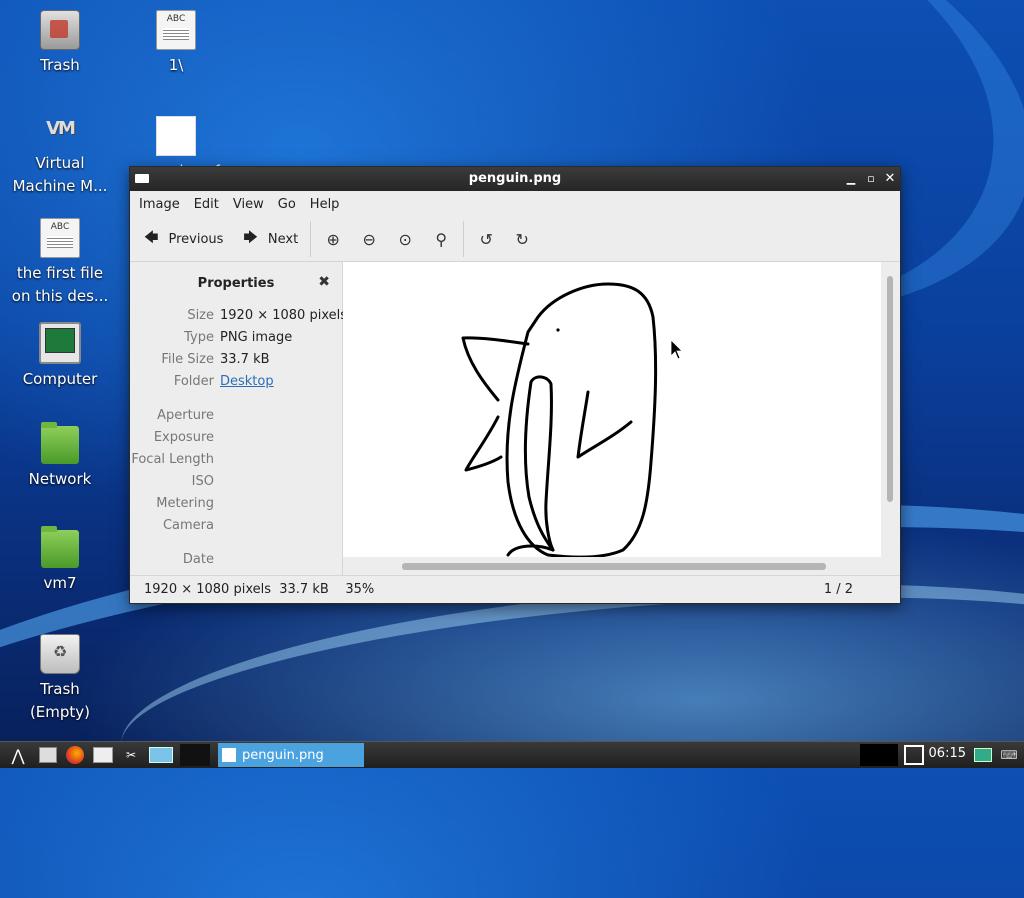 This screenshot has height=898, width=1024. I want to click on penguin-drawing, so click(572, 419).